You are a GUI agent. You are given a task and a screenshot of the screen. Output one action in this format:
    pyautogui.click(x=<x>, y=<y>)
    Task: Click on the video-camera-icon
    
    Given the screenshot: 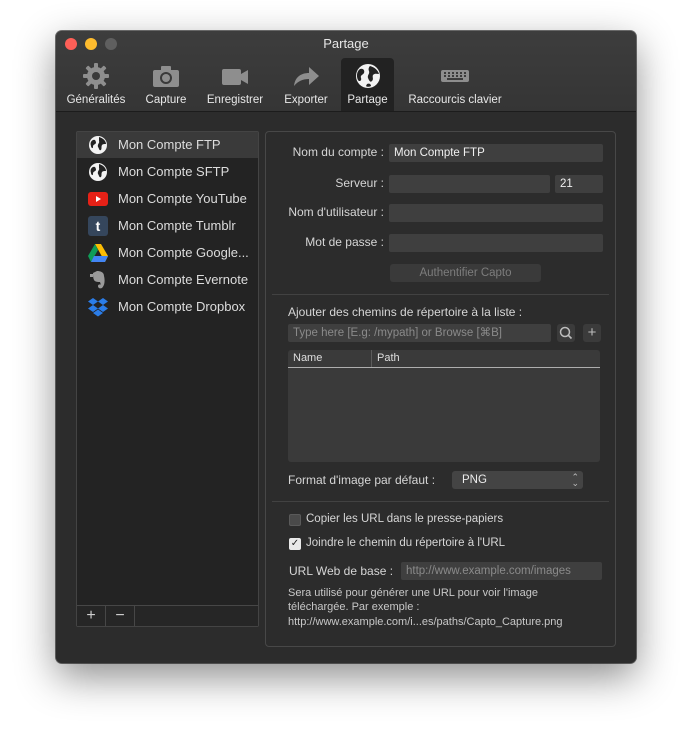 What is the action you would take?
    pyautogui.click(x=235, y=77)
    